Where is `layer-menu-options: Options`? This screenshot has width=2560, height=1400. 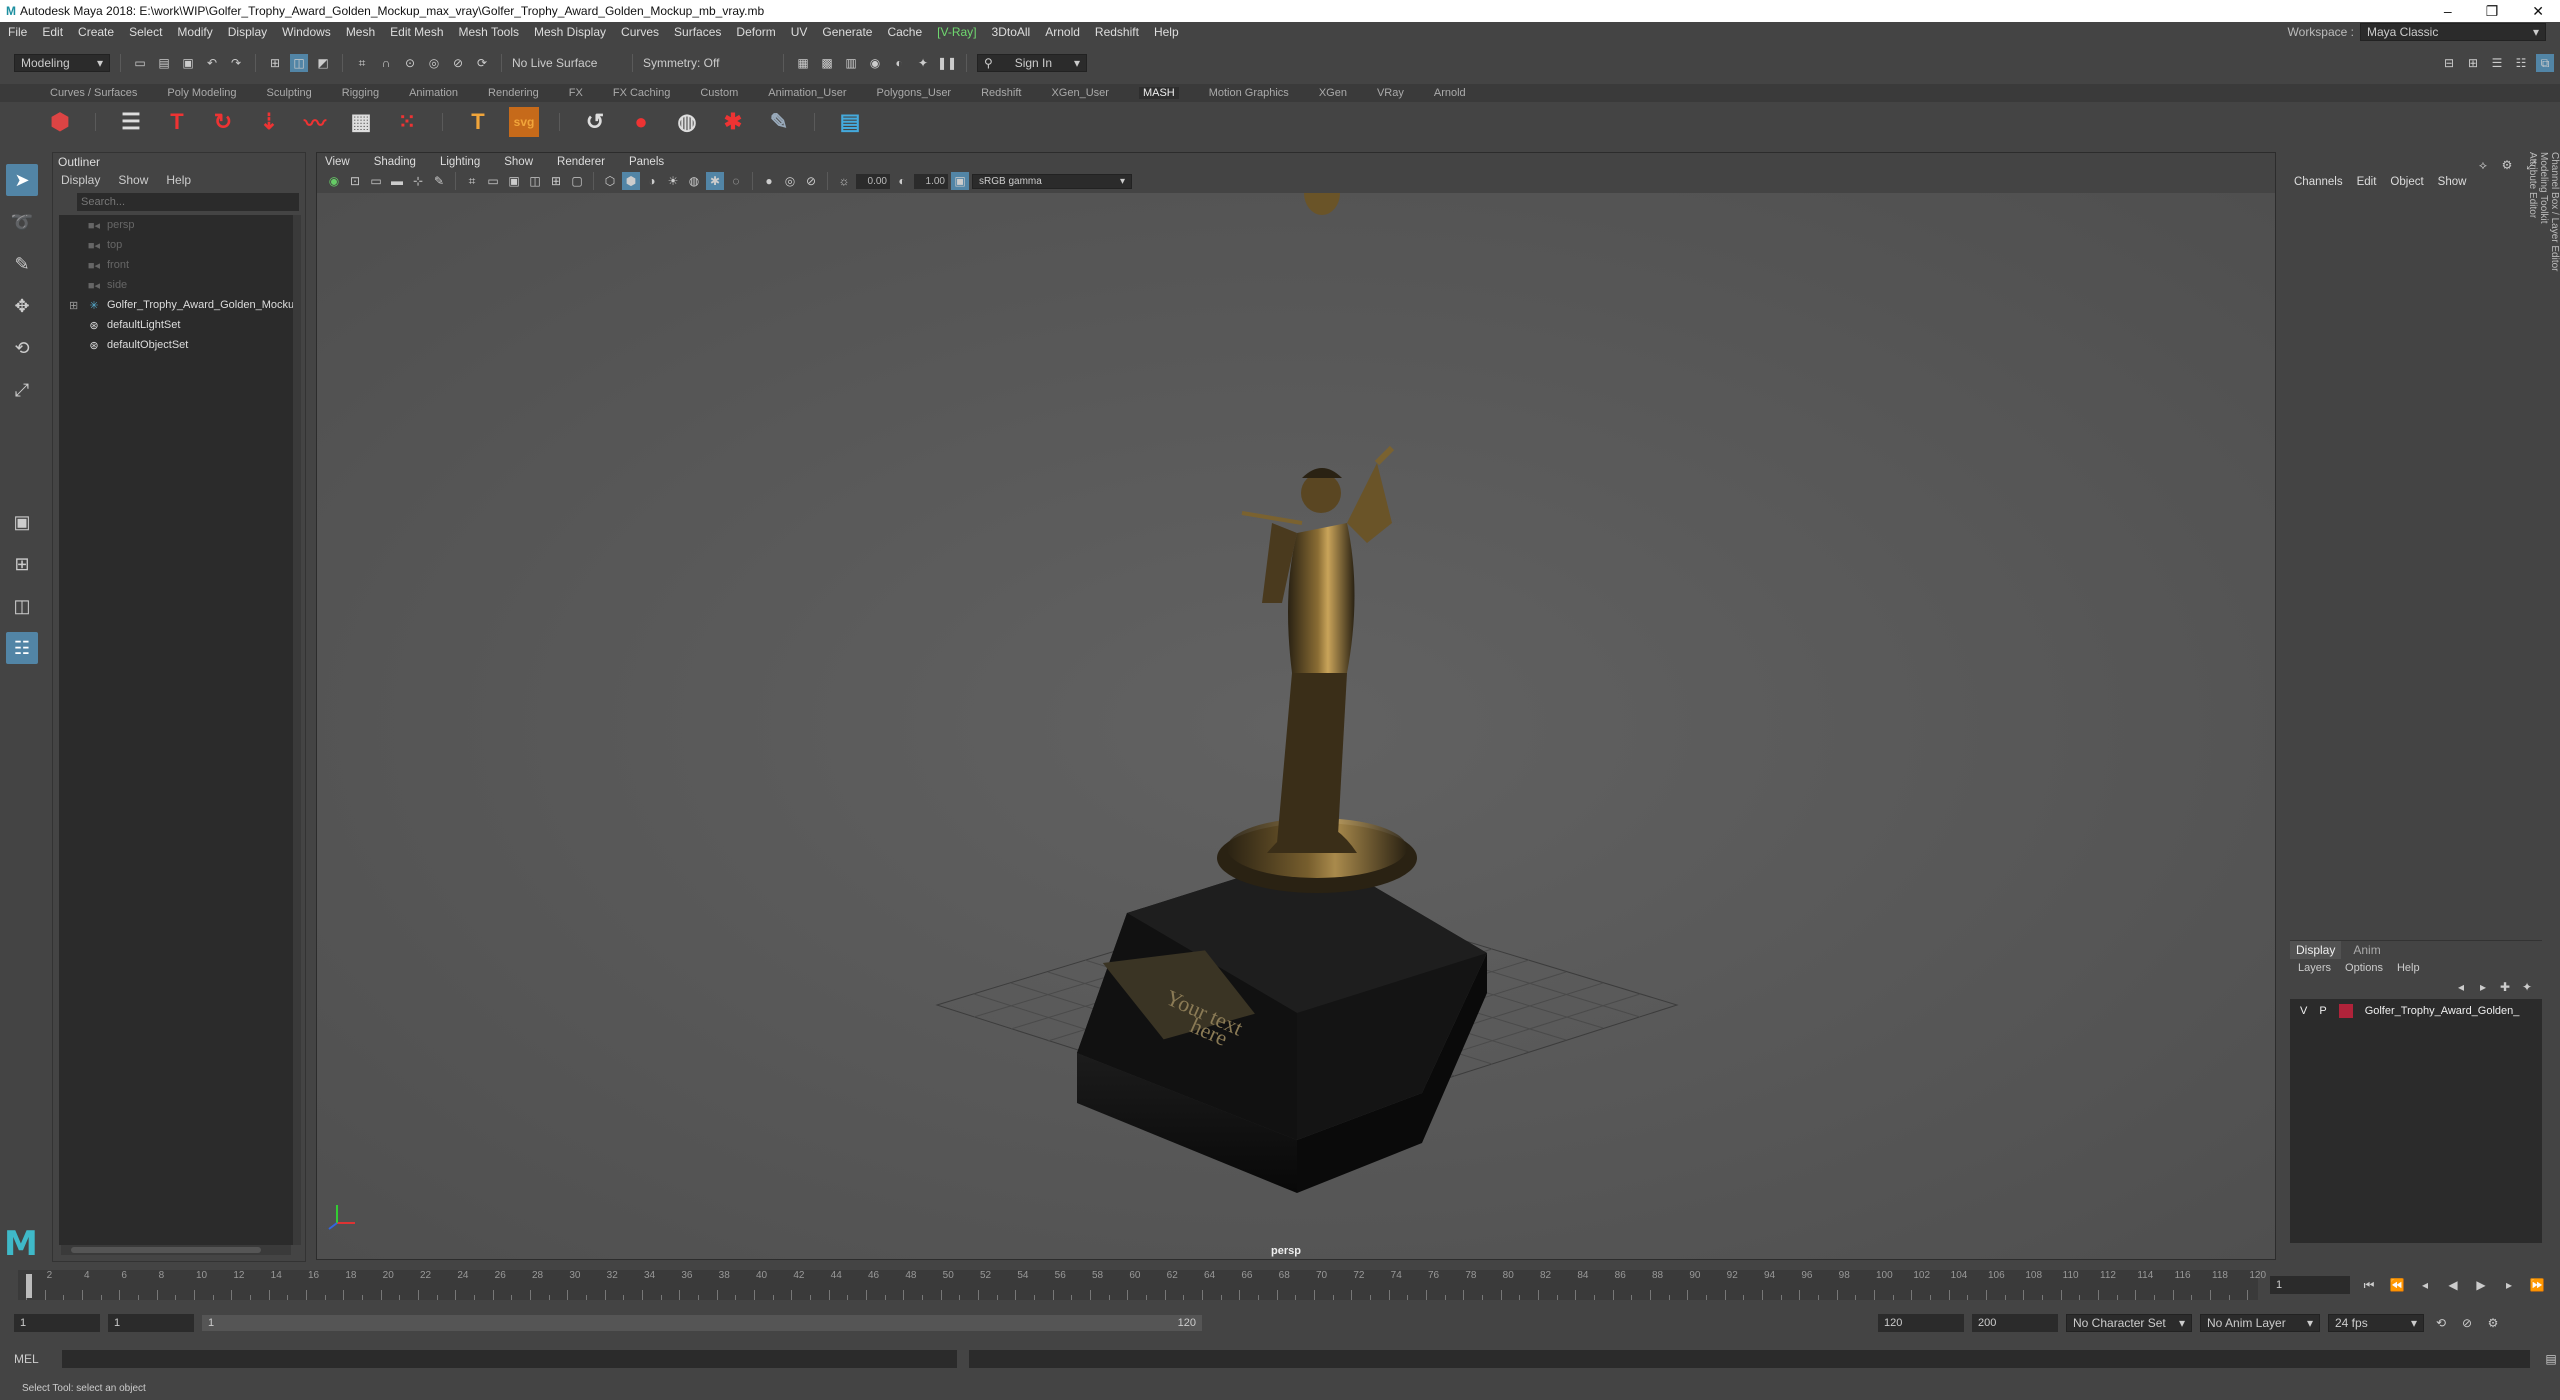 layer-menu-options: Options is located at coordinates (2364, 968).